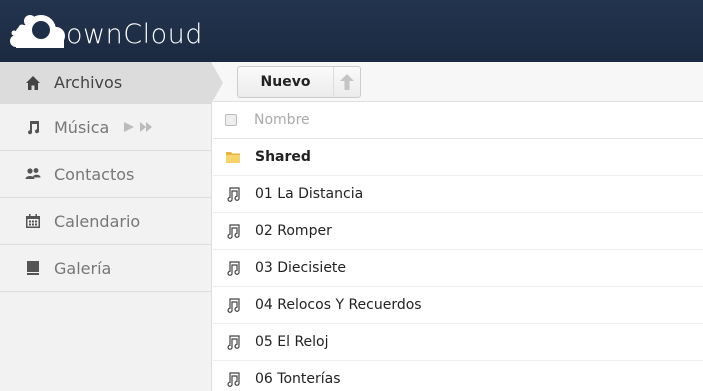 The width and height of the screenshot is (703, 391). Describe the element at coordinates (458, 120) in the screenshot. I see `file-list-header: Nombre` at that location.